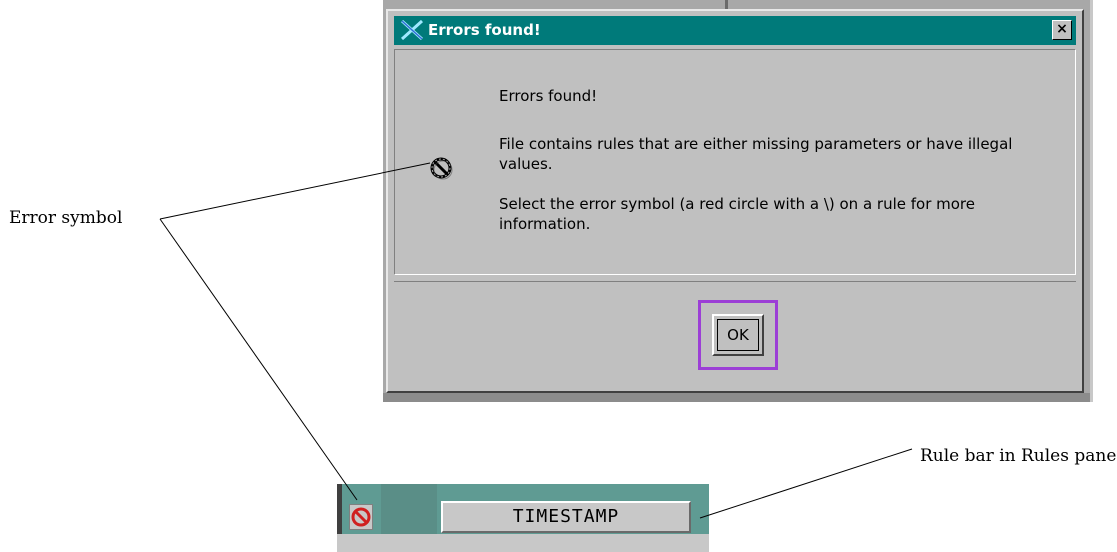  Describe the element at coordinates (412, 30) in the screenshot. I see `x-app-icon` at that location.